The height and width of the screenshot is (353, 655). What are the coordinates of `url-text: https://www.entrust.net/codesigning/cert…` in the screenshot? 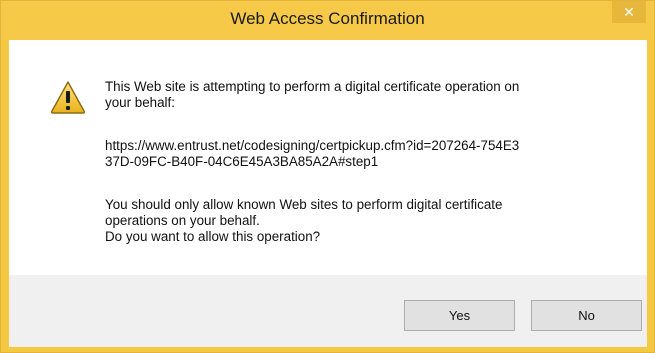 It's located at (312, 154).